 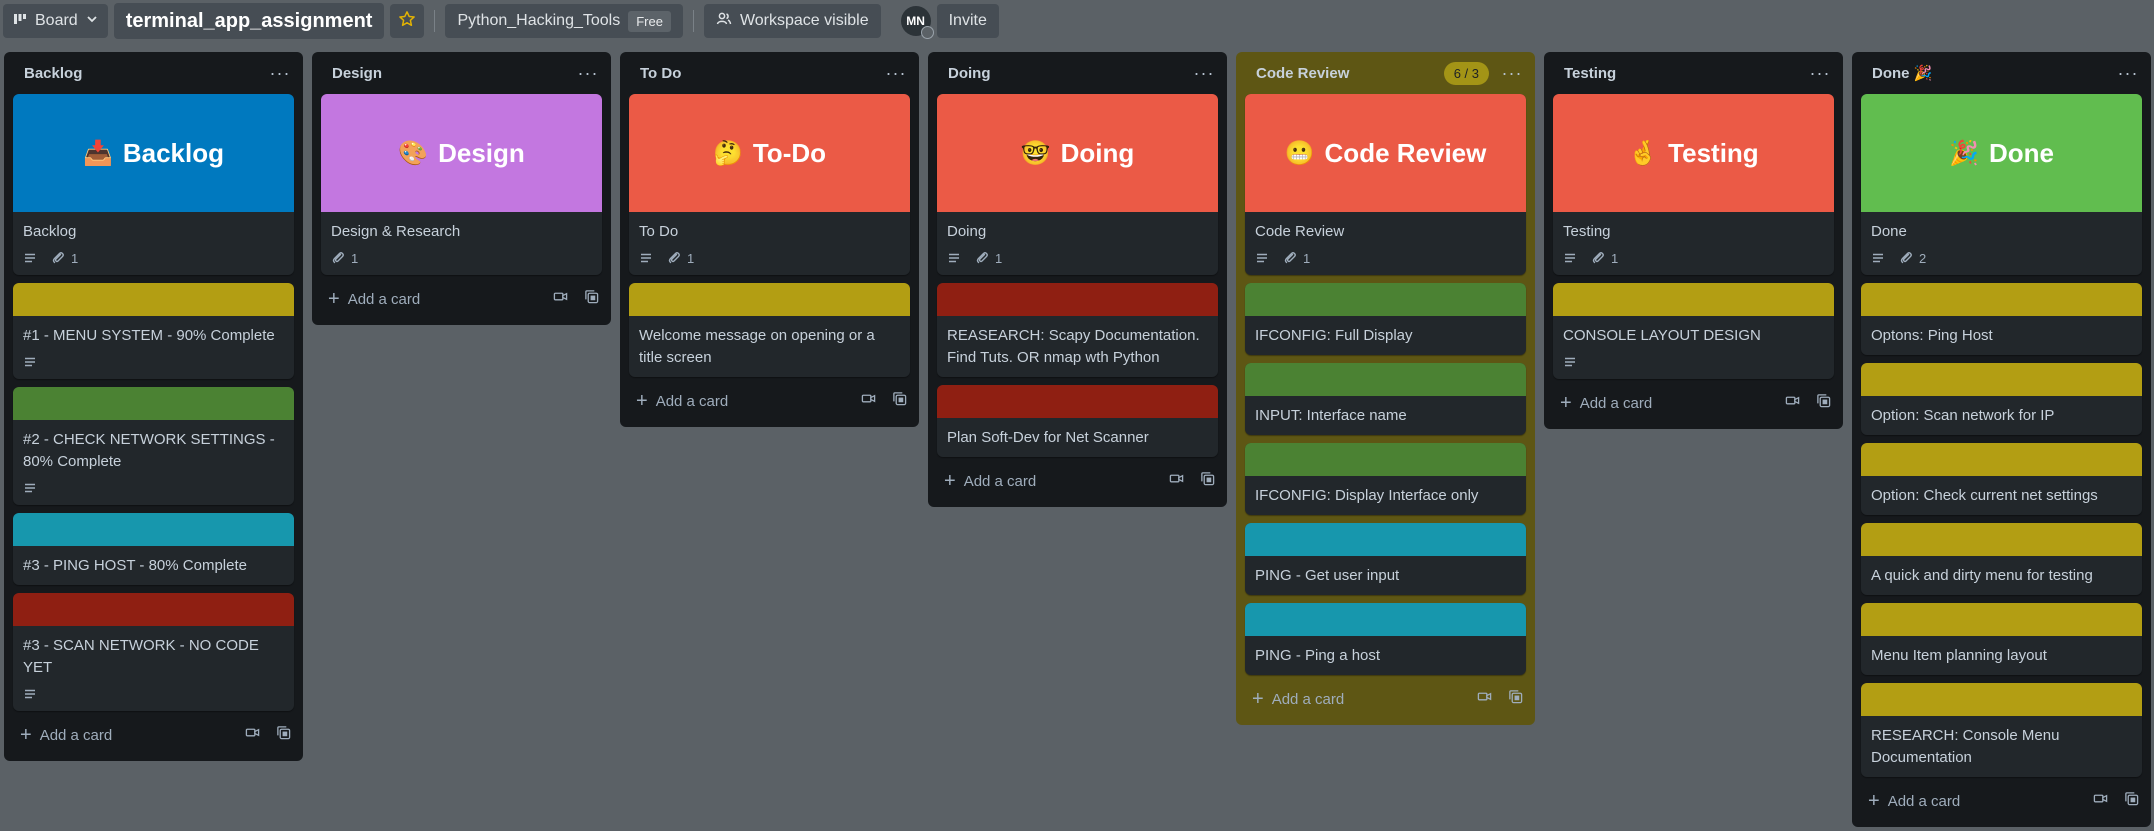 What do you see at coordinates (2001, 639) in the screenshot?
I see `card: Menu Item planning layout` at bounding box center [2001, 639].